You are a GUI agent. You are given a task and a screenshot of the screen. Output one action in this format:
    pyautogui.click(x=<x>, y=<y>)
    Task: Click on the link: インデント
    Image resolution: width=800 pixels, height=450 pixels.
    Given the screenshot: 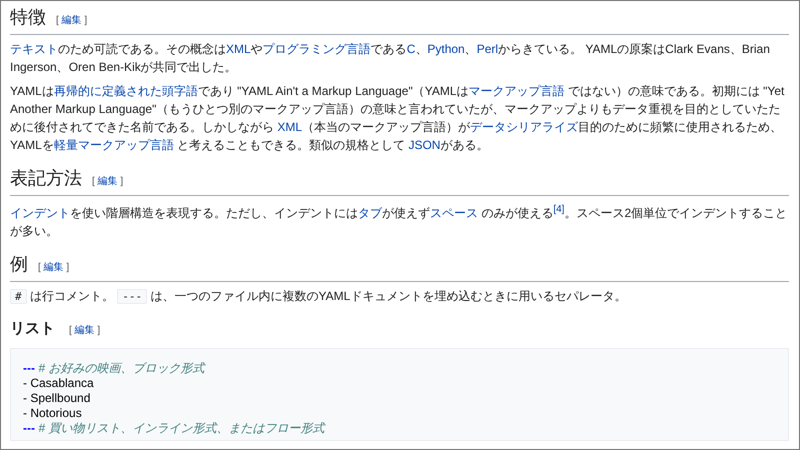 What is the action you would take?
    pyautogui.click(x=40, y=213)
    